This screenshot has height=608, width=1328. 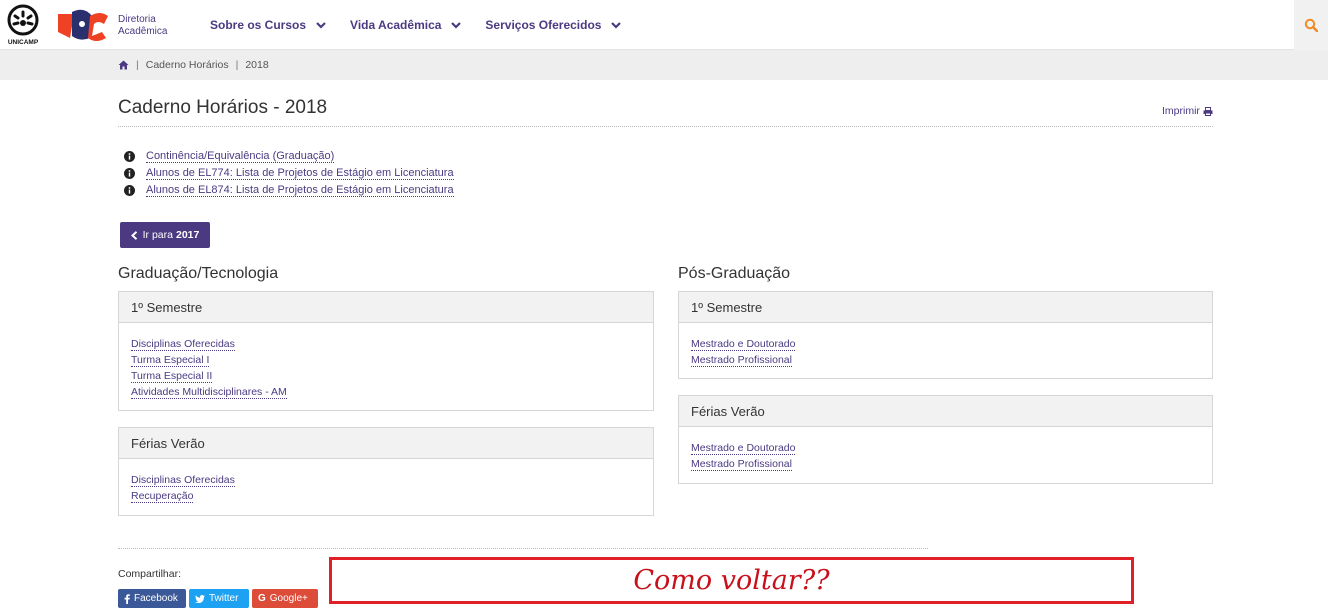 I want to click on unicamp-logo-text: UNICAMP, so click(x=23, y=42).